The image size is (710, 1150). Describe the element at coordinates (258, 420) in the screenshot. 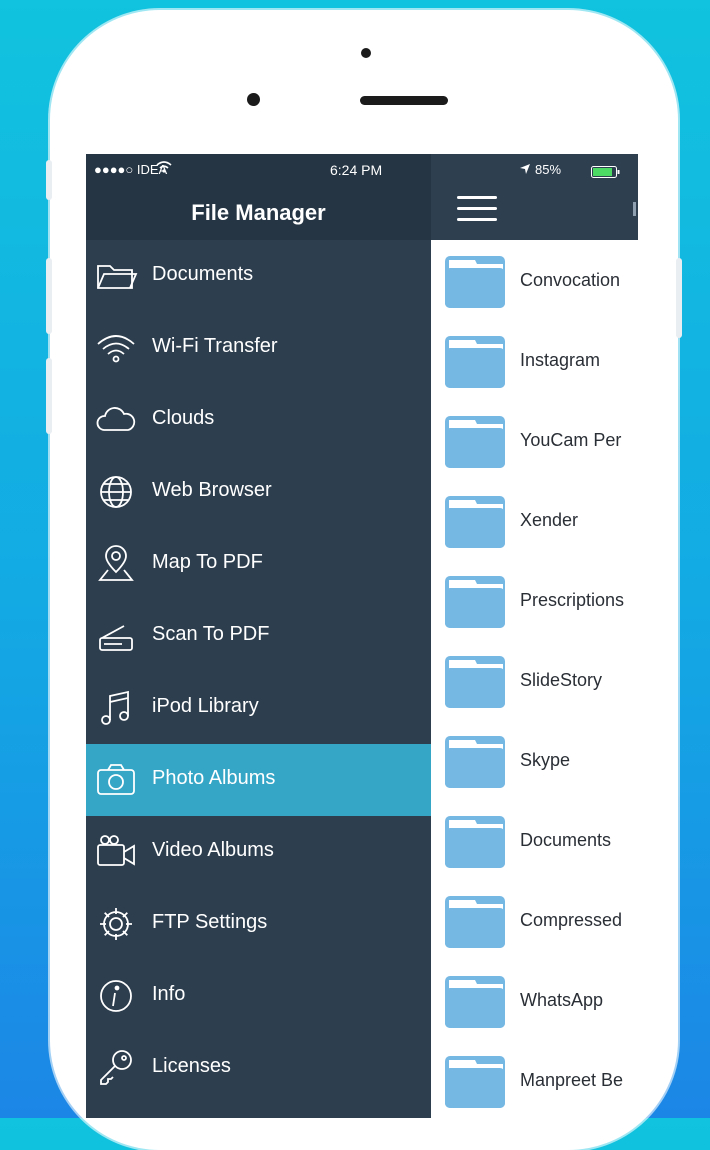

I see `menu-item-clouds: Clouds` at that location.